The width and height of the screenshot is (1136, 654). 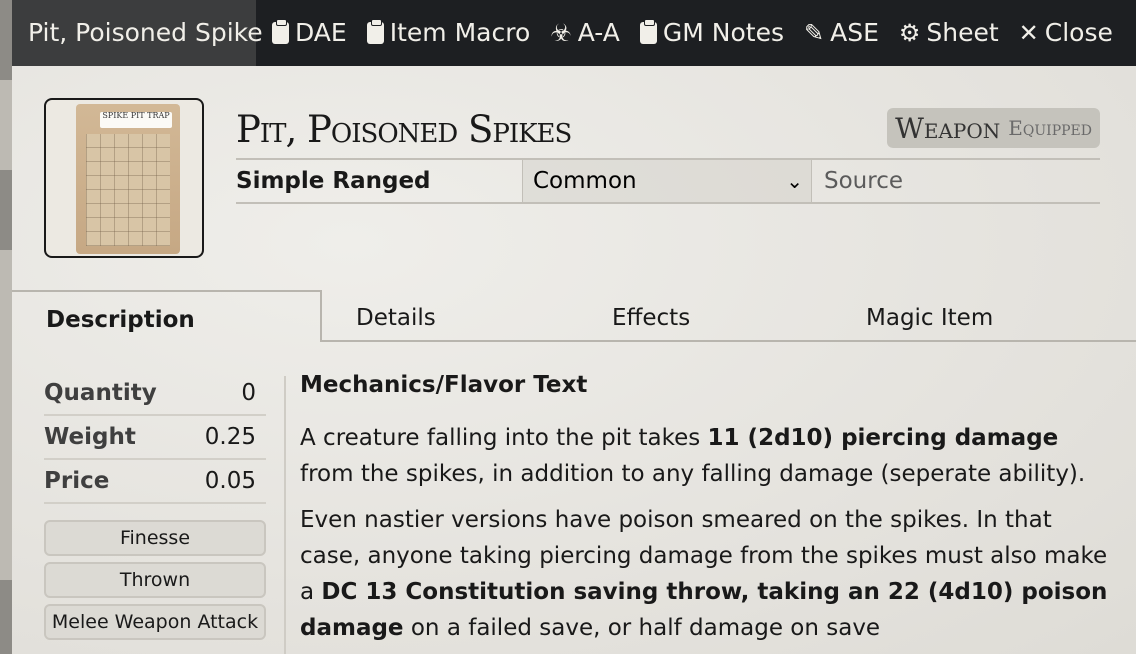 I want to click on tab-details: Details, so click(x=450, y=316).